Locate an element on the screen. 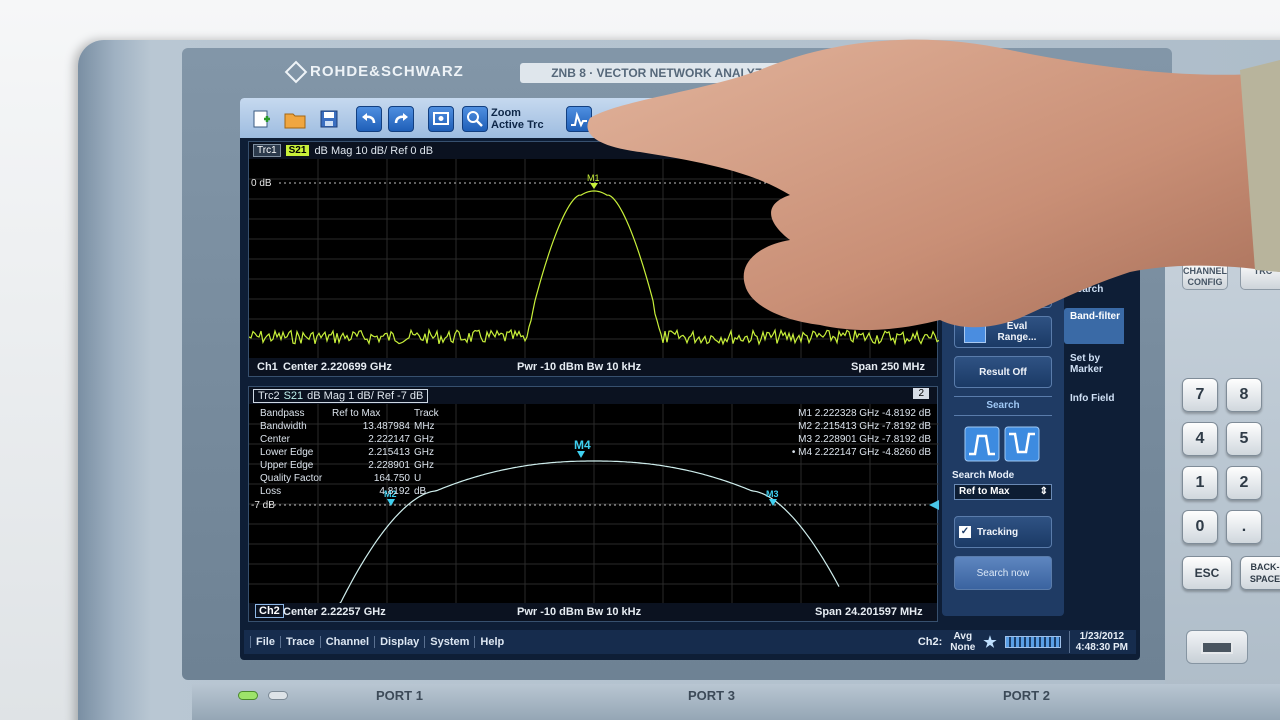 The width and height of the screenshot is (1280, 720). tracking-toggle: ✓ Tracking is located at coordinates (1003, 532).